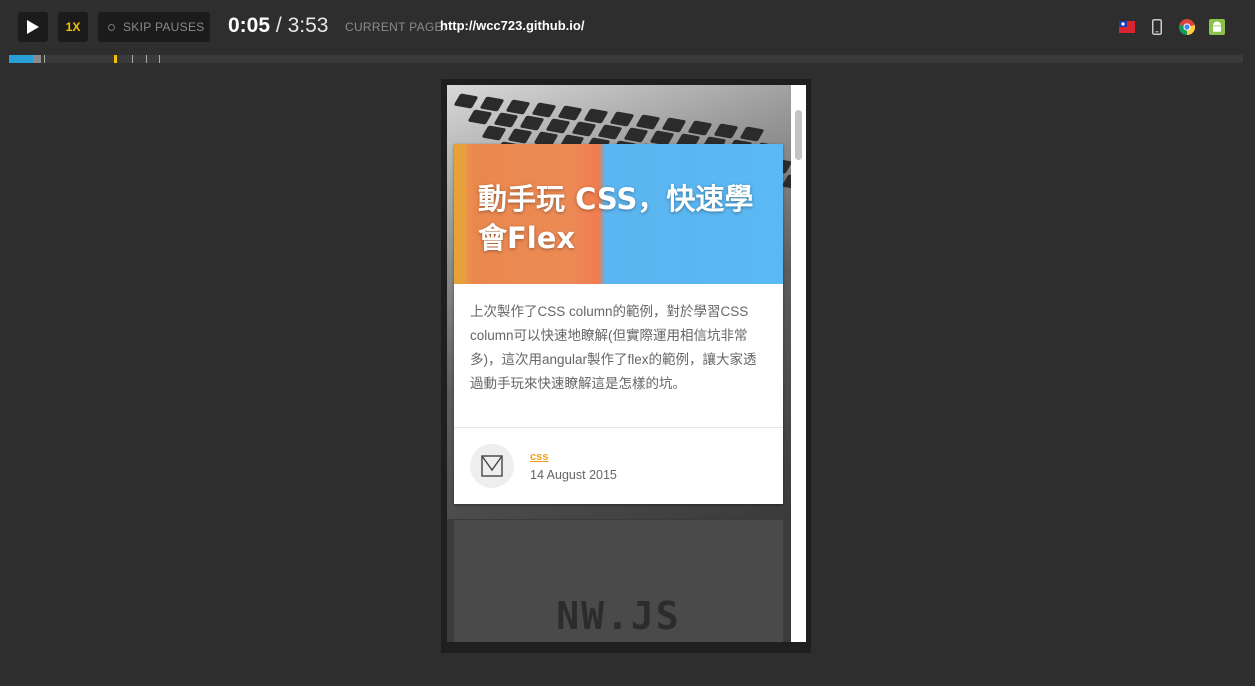 The height and width of the screenshot is (686, 1255). I want to click on playback-timeline, so click(626, 59).